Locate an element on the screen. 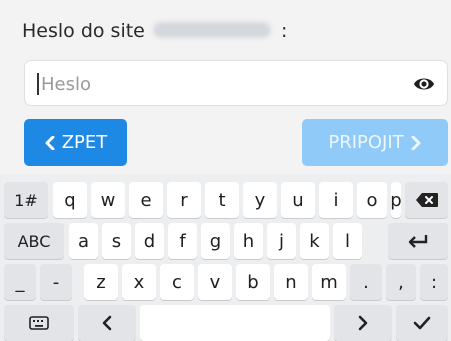 This screenshot has width=451, height=341. key-t: t is located at coordinates (222, 200).